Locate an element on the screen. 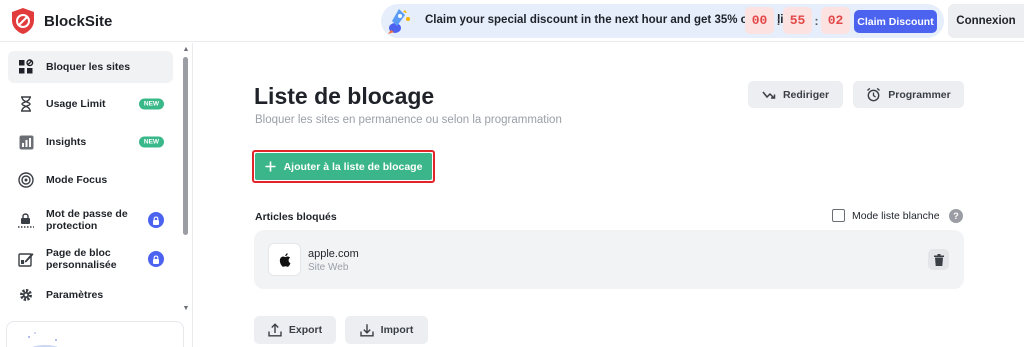 This screenshot has height=347, width=1024. whitelist-mode-toggle: Mode liste blanche is located at coordinates (886, 215).